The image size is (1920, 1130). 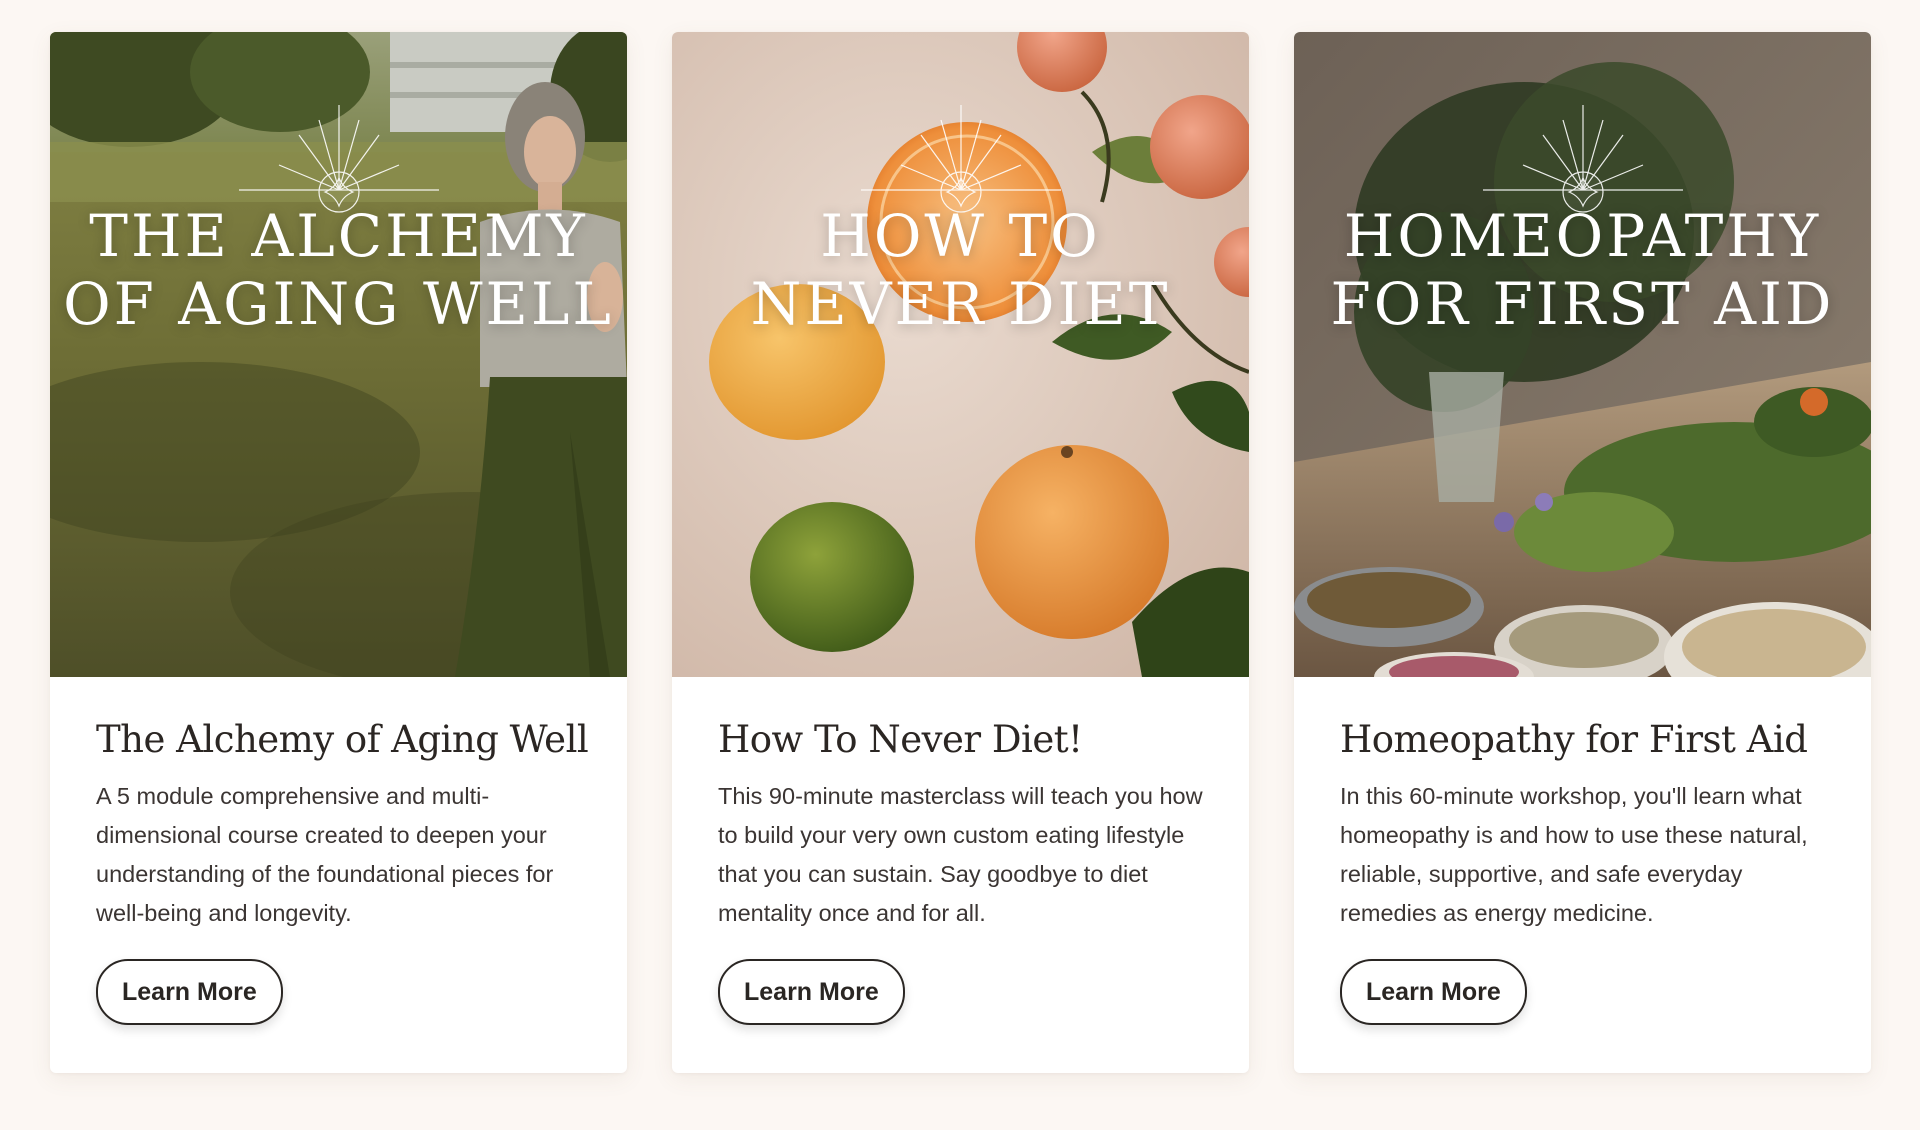 I want to click on image-title-line-2: OF AGING WELL, so click(x=338, y=304).